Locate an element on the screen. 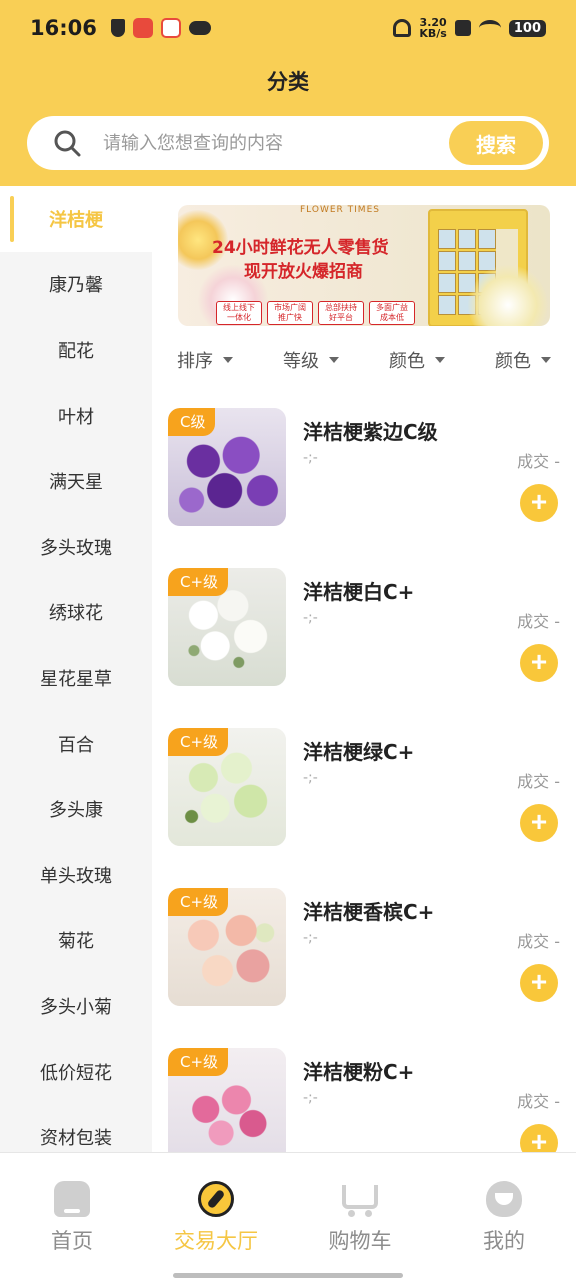 This screenshot has width=576, height=1280. sidebar-item-spray-mum: 多头小菊 is located at coordinates (76, 1006).